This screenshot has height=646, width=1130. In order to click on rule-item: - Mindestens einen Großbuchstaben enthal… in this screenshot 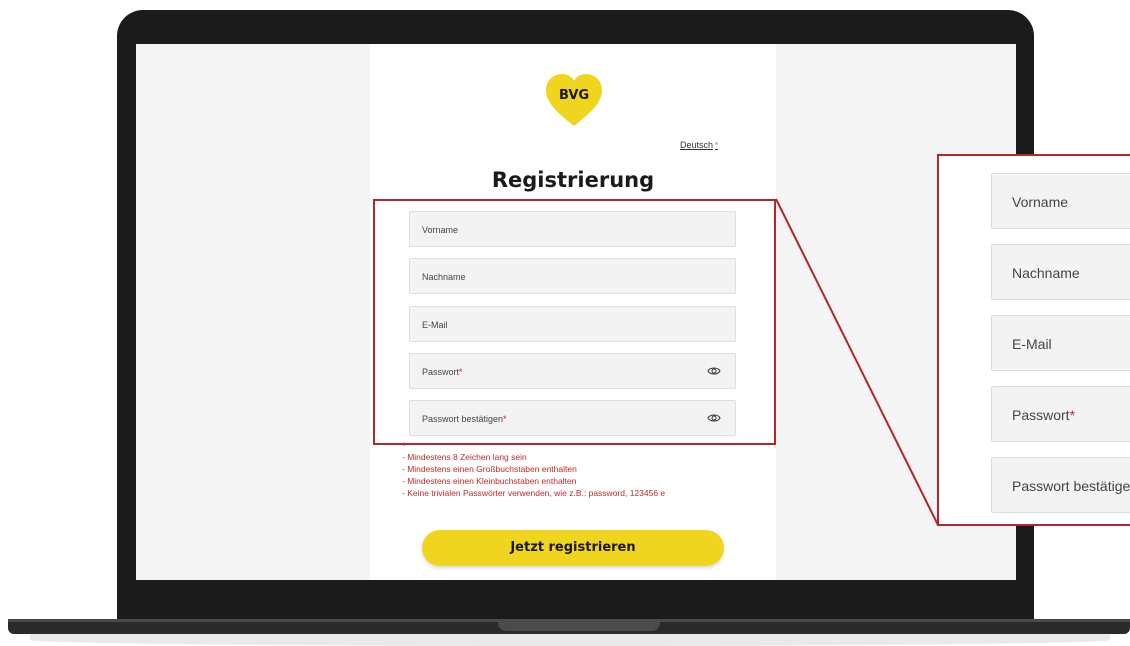, I will do `click(489, 469)`.